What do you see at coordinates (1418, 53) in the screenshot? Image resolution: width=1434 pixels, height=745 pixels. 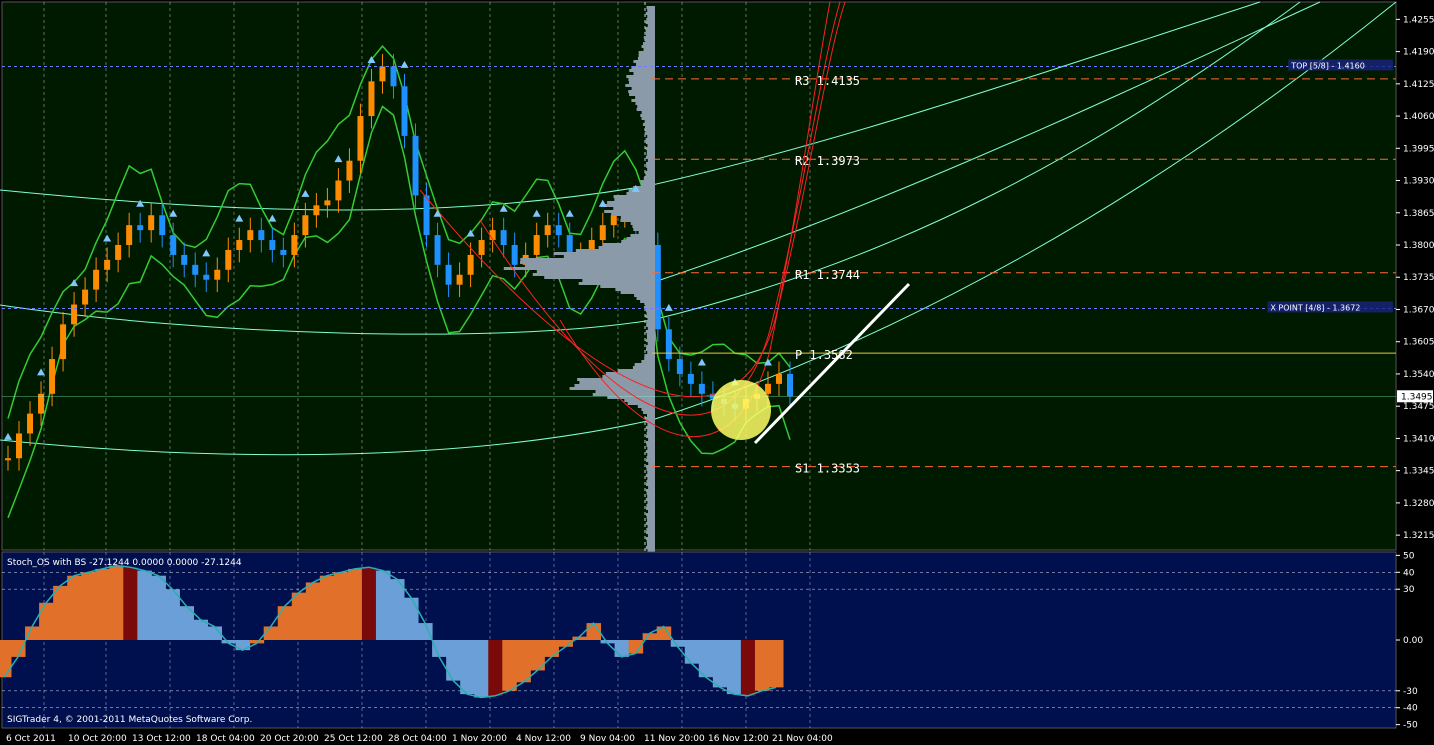 I see `price-tick-label: 1.4190` at bounding box center [1418, 53].